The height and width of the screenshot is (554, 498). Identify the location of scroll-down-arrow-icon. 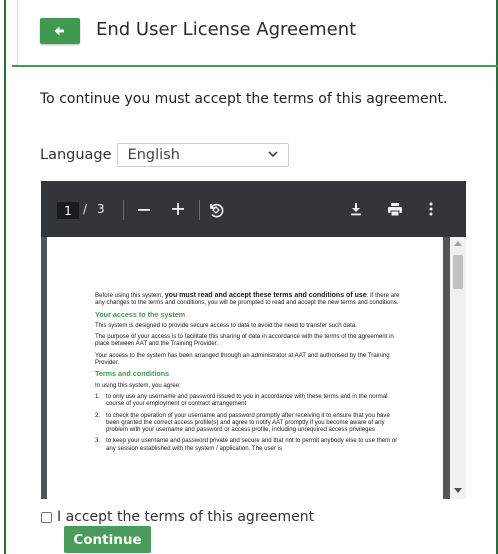
(458, 490).